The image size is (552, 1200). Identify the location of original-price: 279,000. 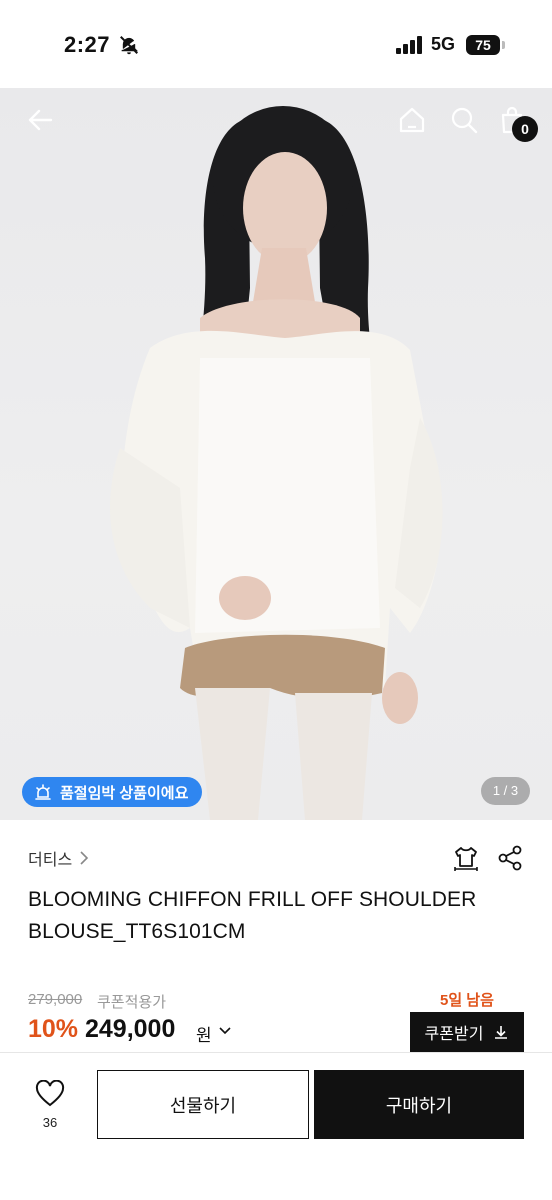
(55, 999).